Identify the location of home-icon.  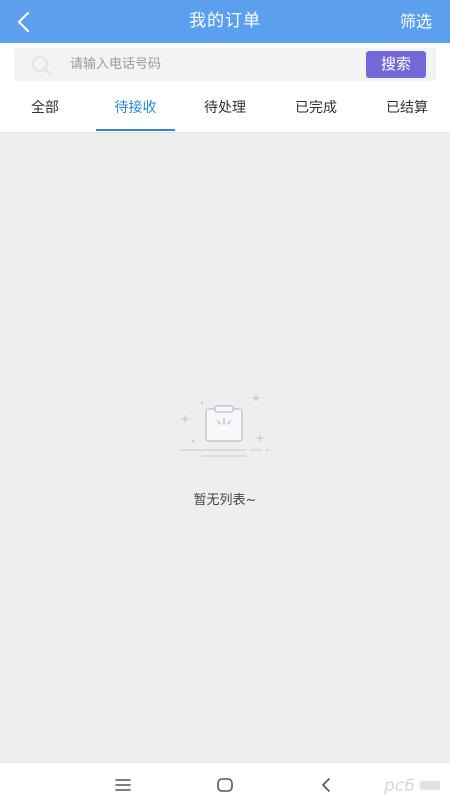
(225, 785).